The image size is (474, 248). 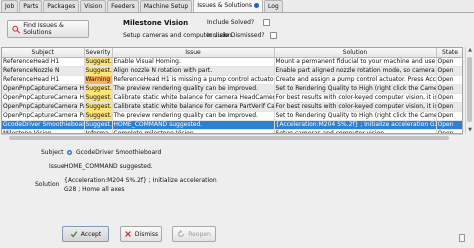 What do you see at coordinates (146, 234) in the screenshot?
I see `dismiss-label: Dismiss` at bounding box center [146, 234].